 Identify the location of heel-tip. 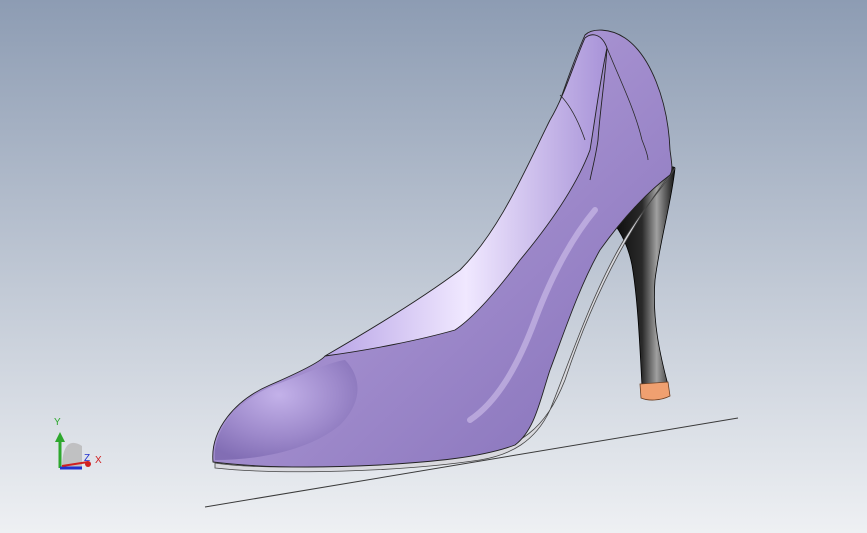
(655, 391).